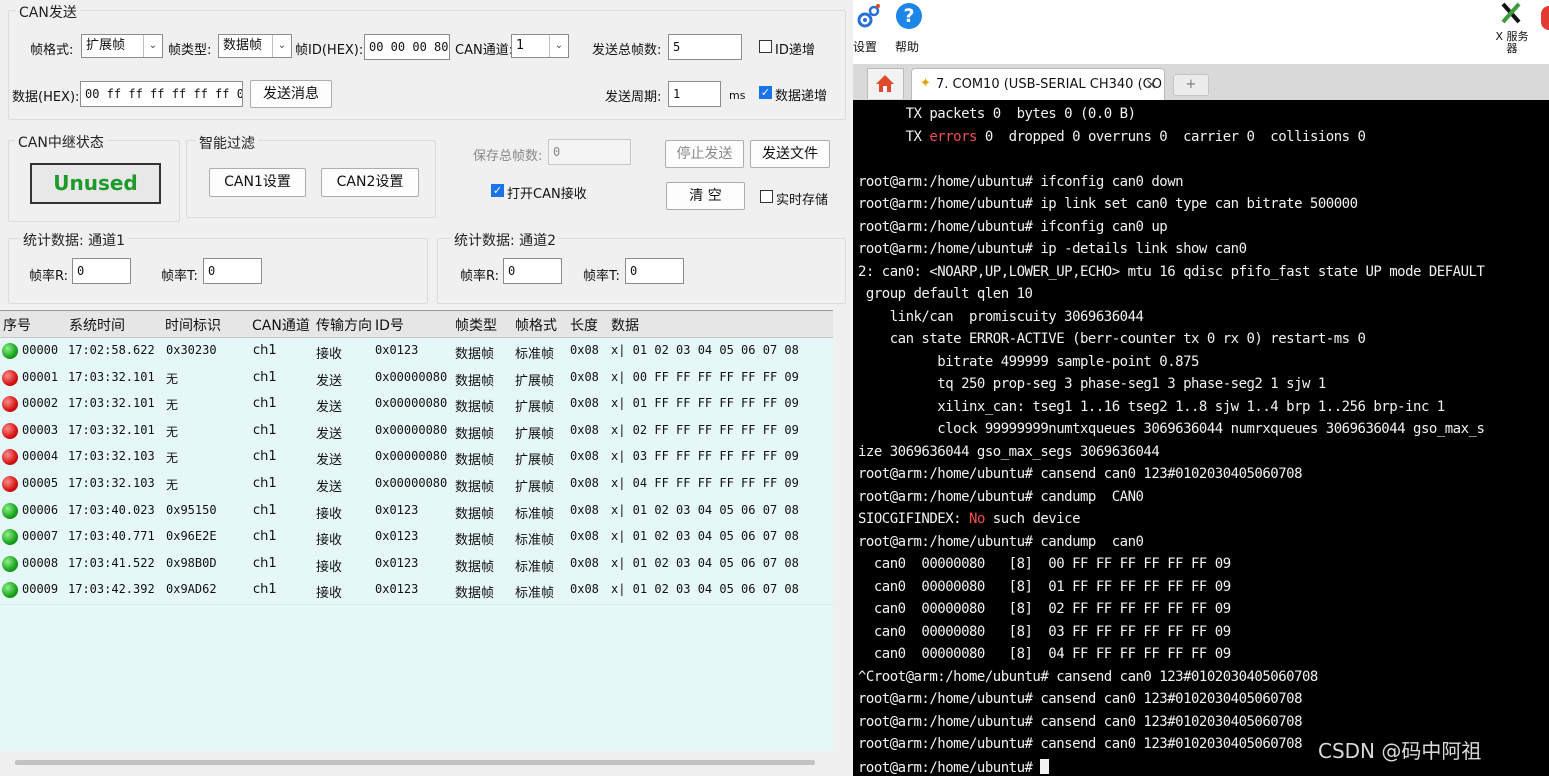 This screenshot has height=776, width=1549. I want to click on ch1-tx-rate-input: 0, so click(232, 271).